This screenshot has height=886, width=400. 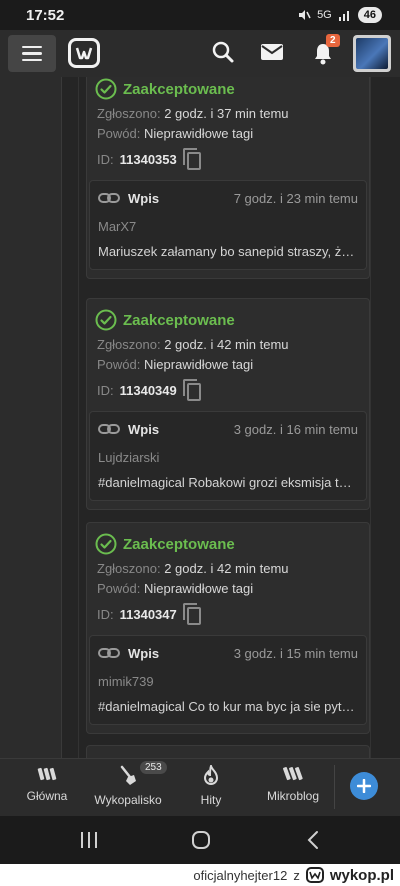 I want to click on report-id: ID: 11340353, so click(x=228, y=159).